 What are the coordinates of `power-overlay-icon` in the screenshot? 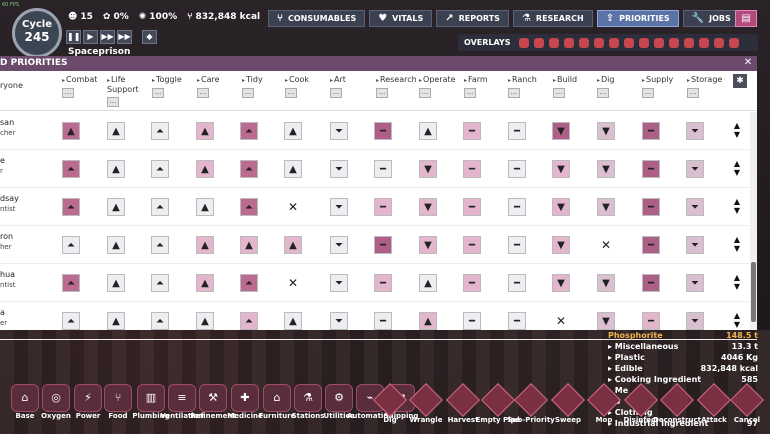 It's located at (539, 42).